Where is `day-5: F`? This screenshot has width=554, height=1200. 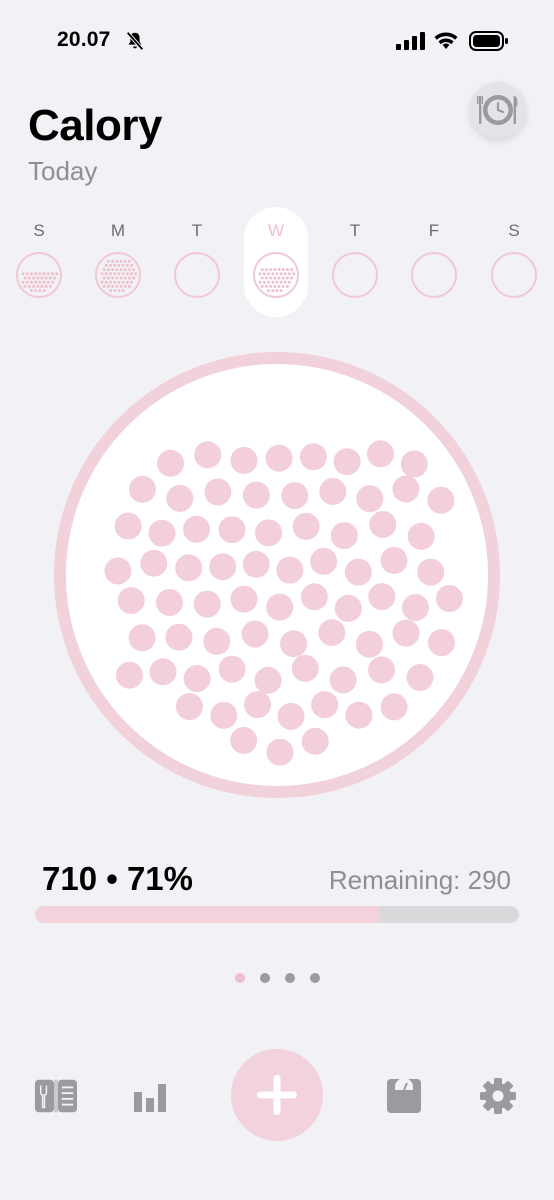
day-5: F is located at coordinates (434, 259).